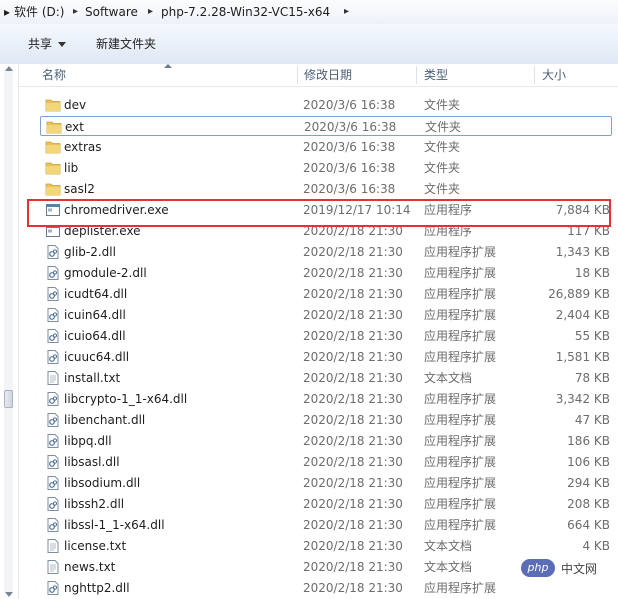  Describe the element at coordinates (102, 483) in the screenshot. I see `file-name: libsodium.dll` at that location.